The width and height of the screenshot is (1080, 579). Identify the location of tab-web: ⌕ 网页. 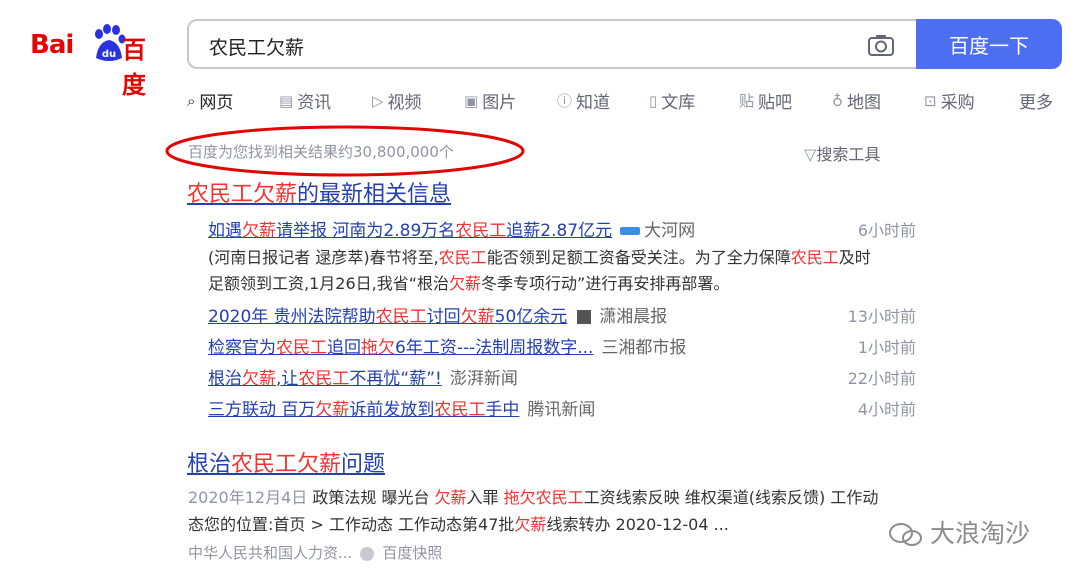
(210, 101).